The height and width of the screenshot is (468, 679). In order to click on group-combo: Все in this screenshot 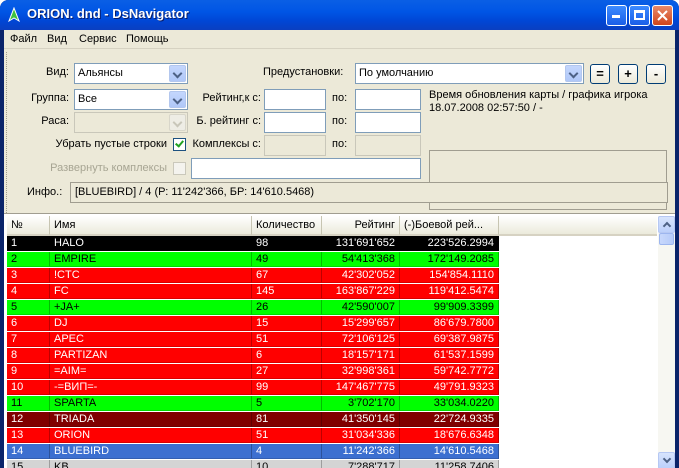, I will do `click(131, 99)`.